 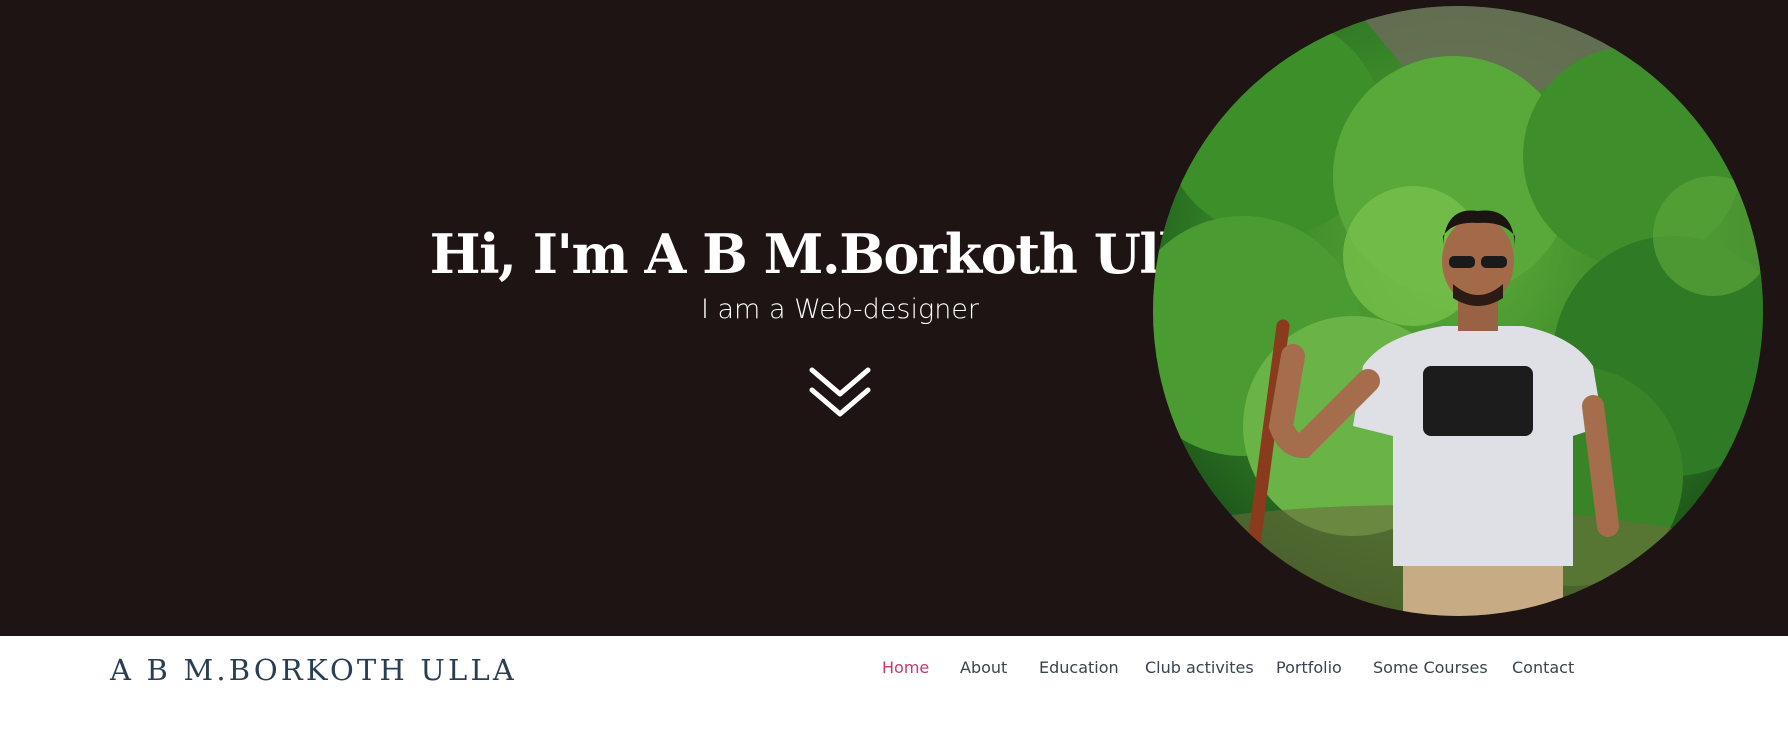 I want to click on nav-item-portfolio: Portfolio, so click(x=1309, y=670).